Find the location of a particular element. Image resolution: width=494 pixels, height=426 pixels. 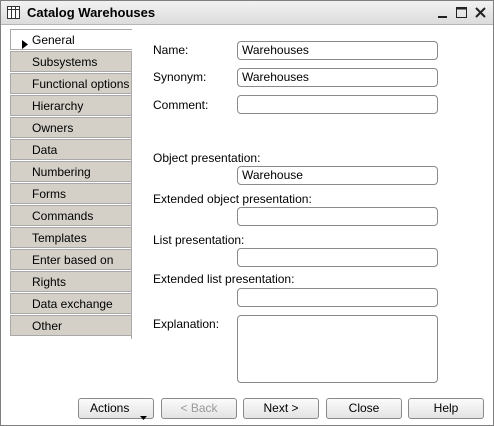

list-presentation-field is located at coordinates (337, 257).